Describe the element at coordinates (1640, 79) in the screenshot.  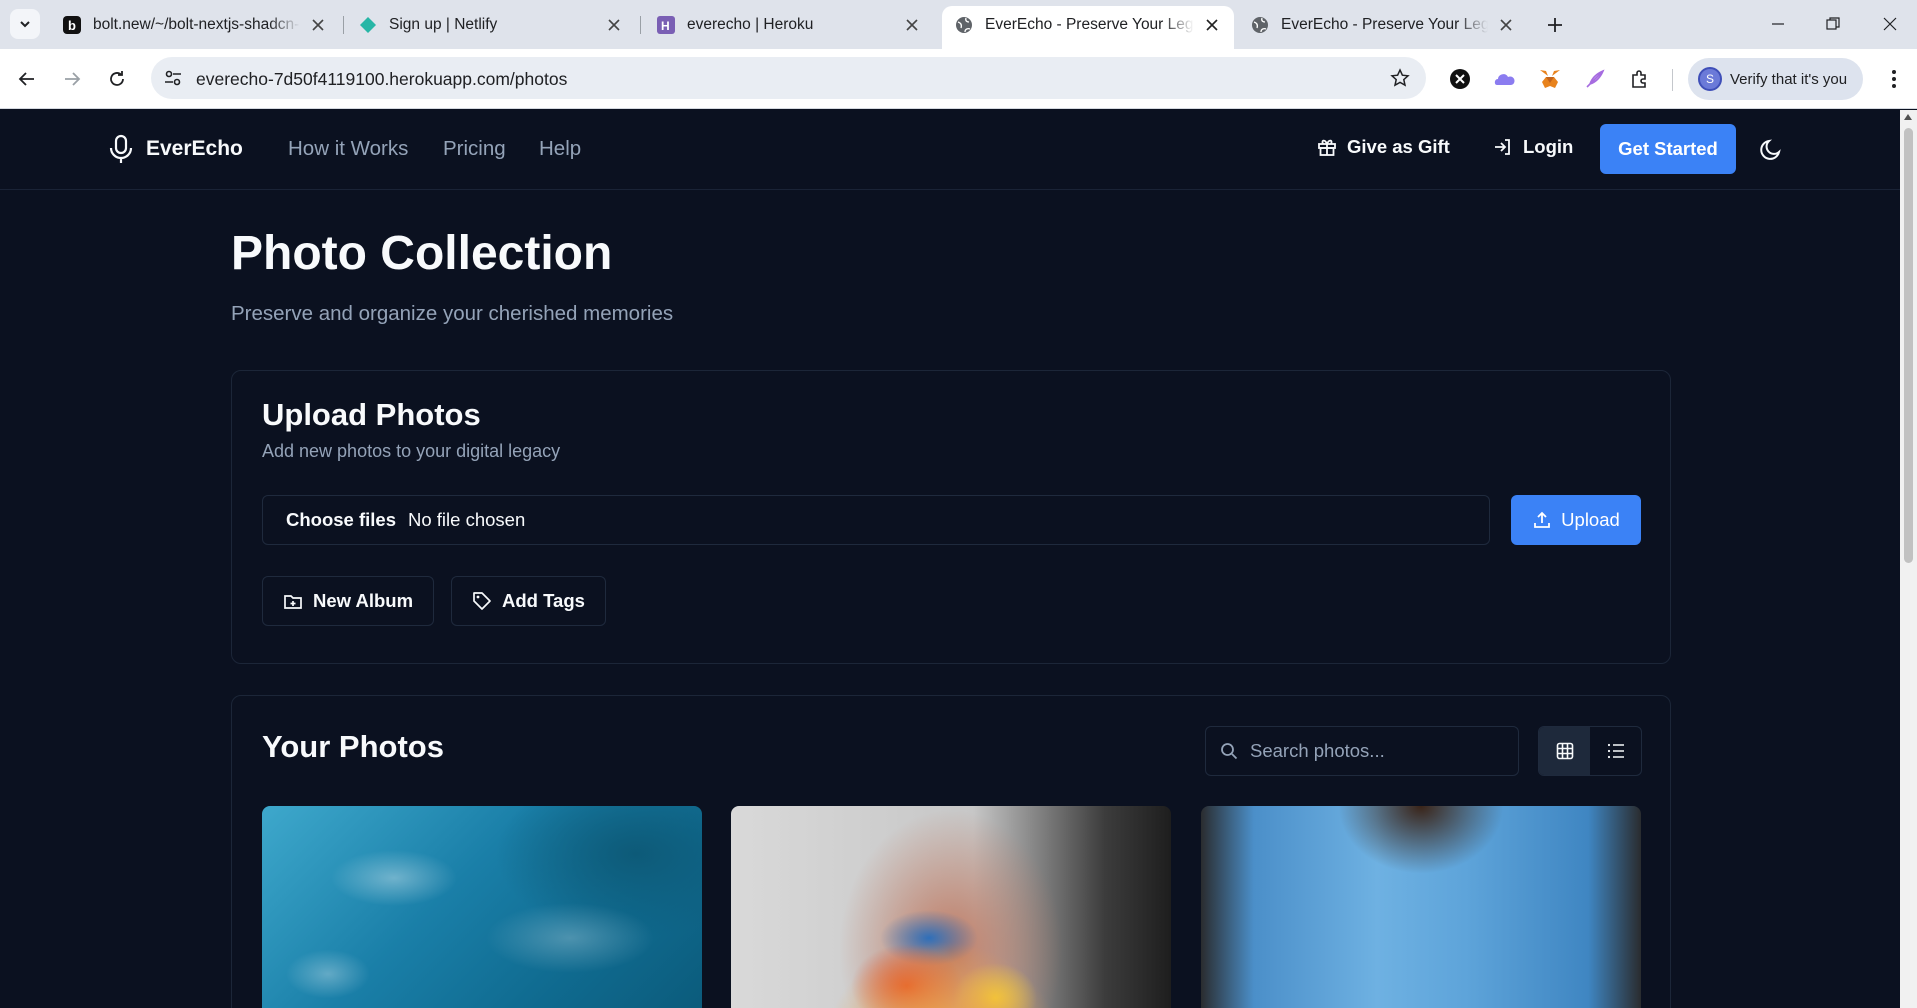
I see `extensions-puzzle-icon` at that location.